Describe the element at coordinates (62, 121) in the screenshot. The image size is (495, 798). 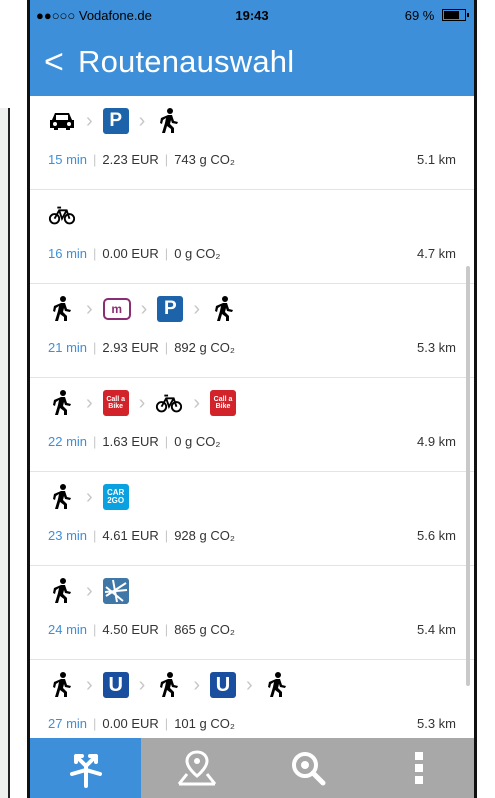
I see `car-icon` at that location.